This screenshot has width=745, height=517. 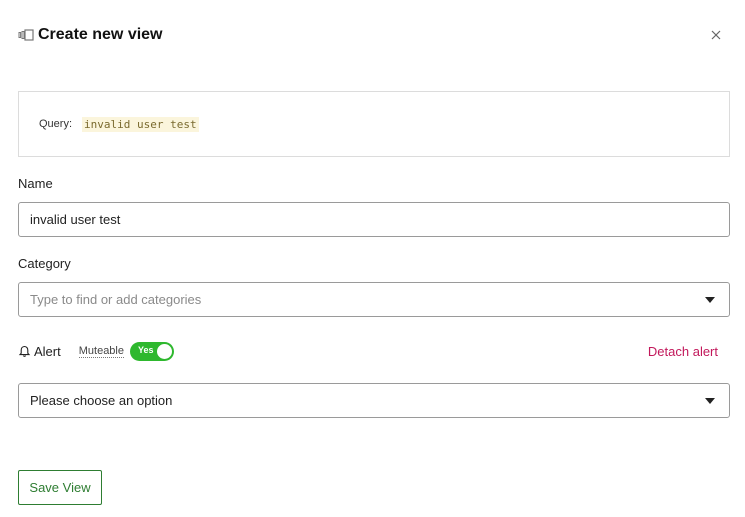 What do you see at coordinates (24, 351) in the screenshot?
I see `bell-icon` at bounding box center [24, 351].